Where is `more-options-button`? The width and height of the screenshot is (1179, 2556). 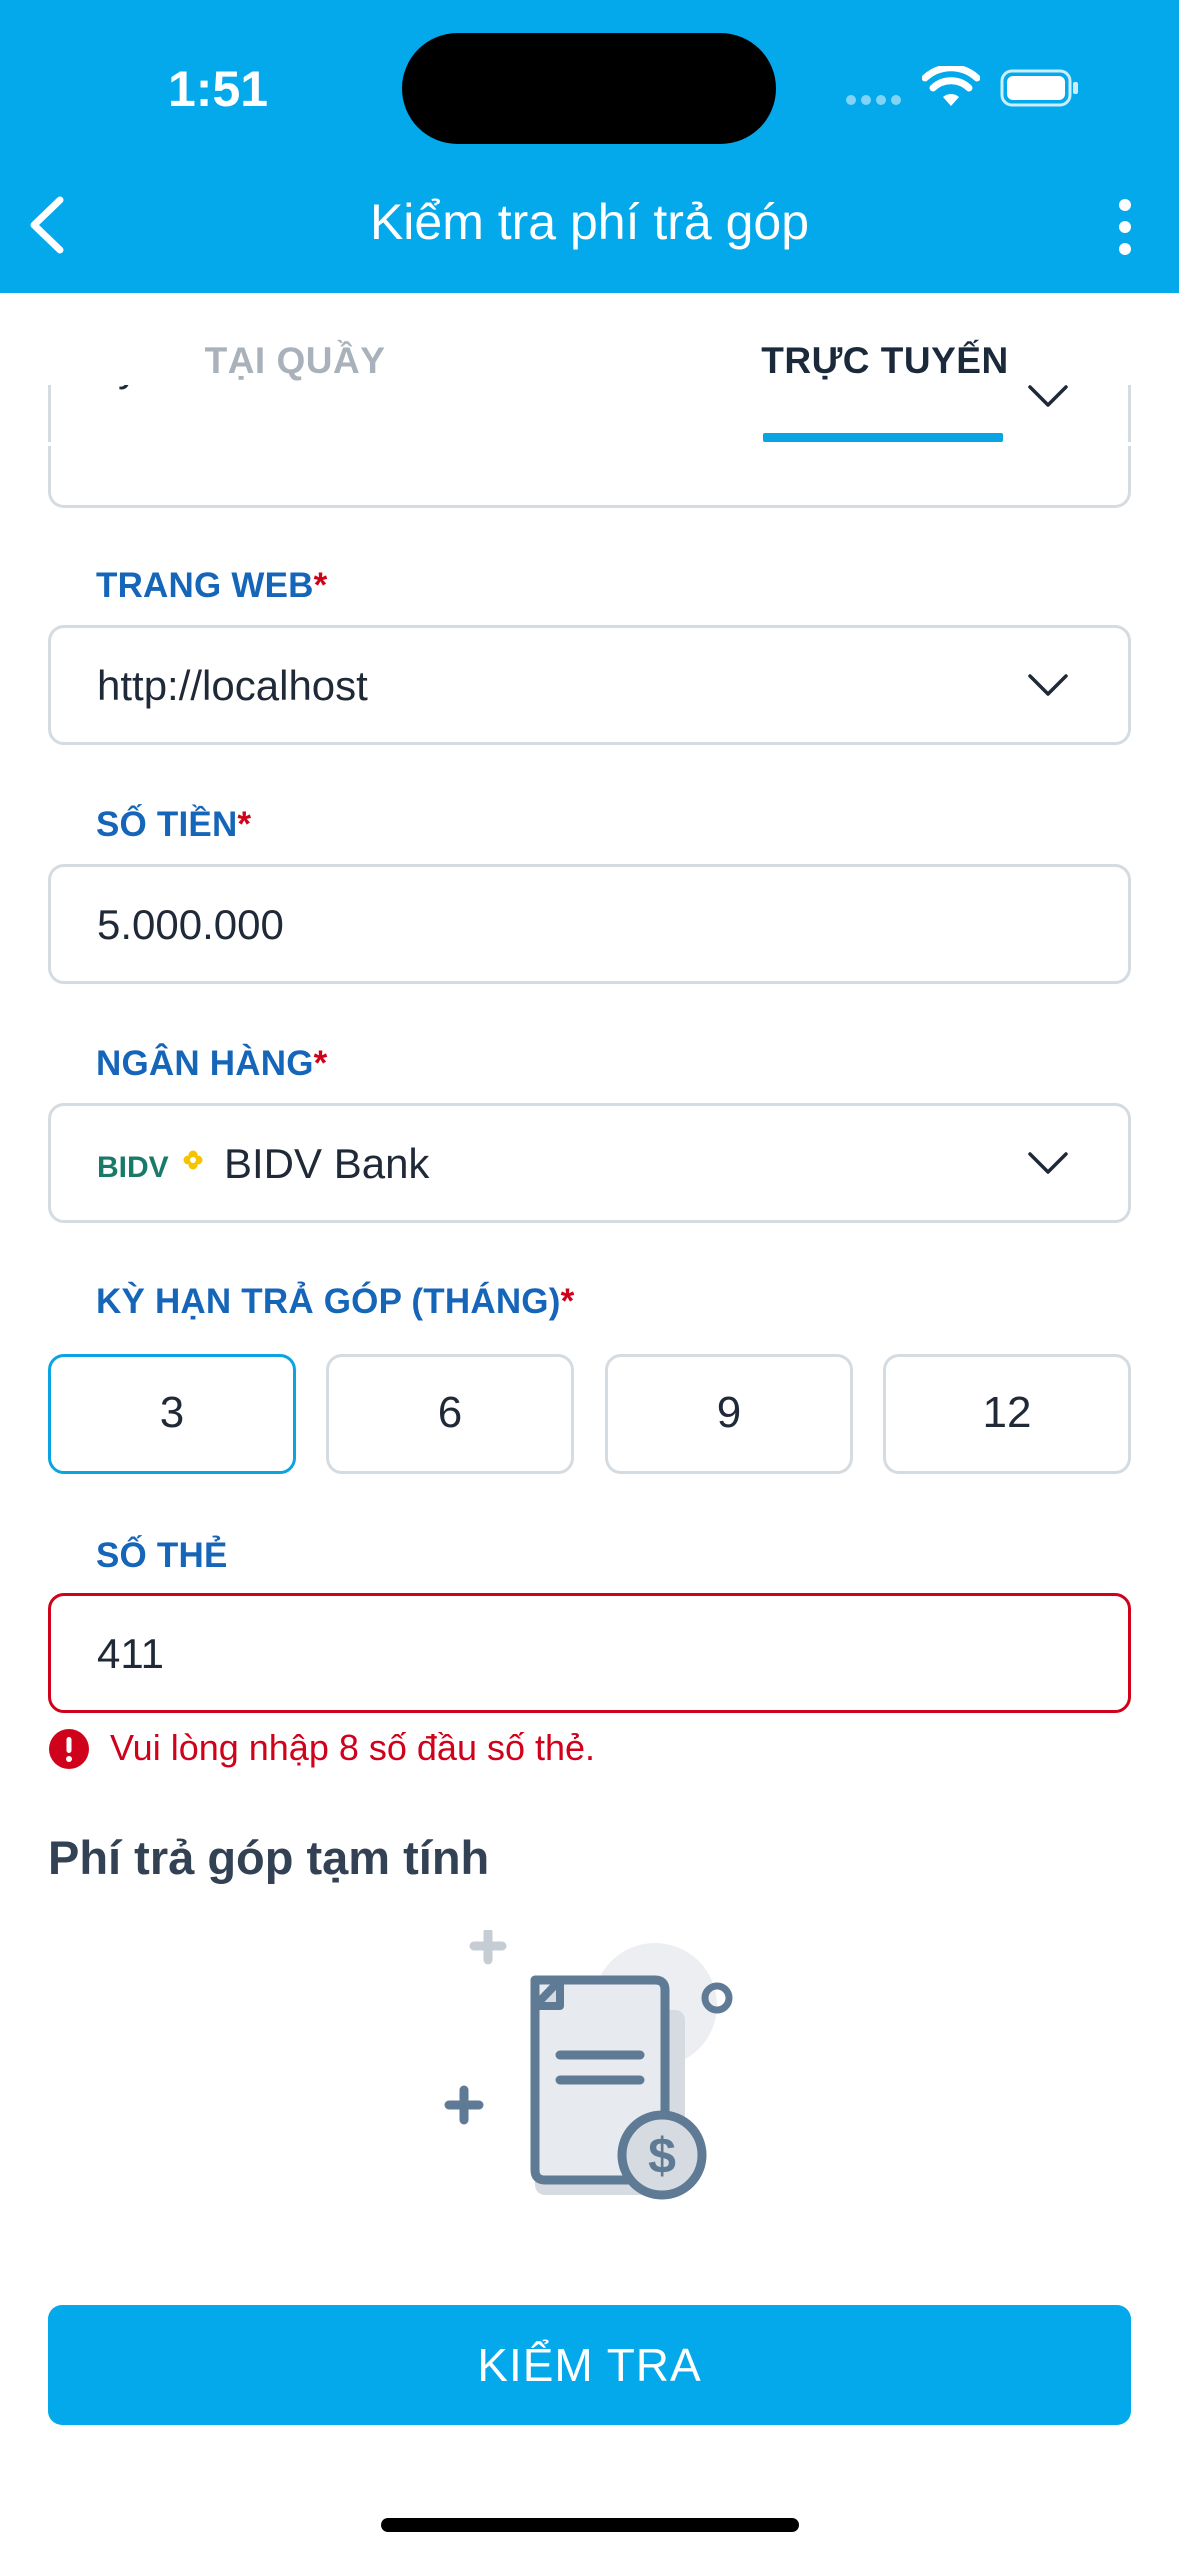
more-options-button is located at coordinates (1125, 227).